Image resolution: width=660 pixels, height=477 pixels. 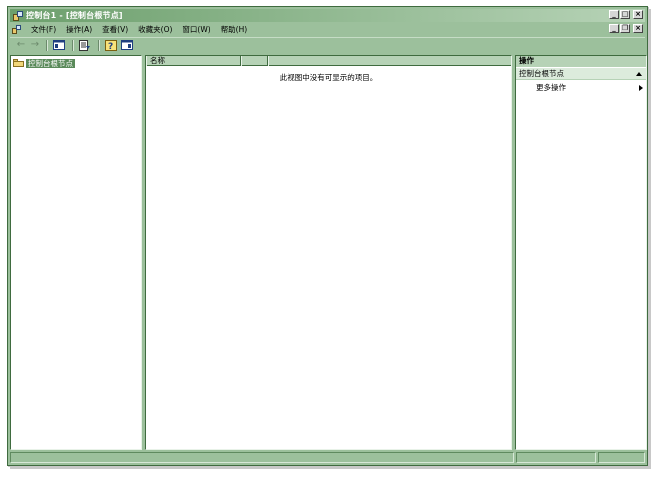 What do you see at coordinates (84, 45) in the screenshot?
I see `export-list-icon` at bounding box center [84, 45].